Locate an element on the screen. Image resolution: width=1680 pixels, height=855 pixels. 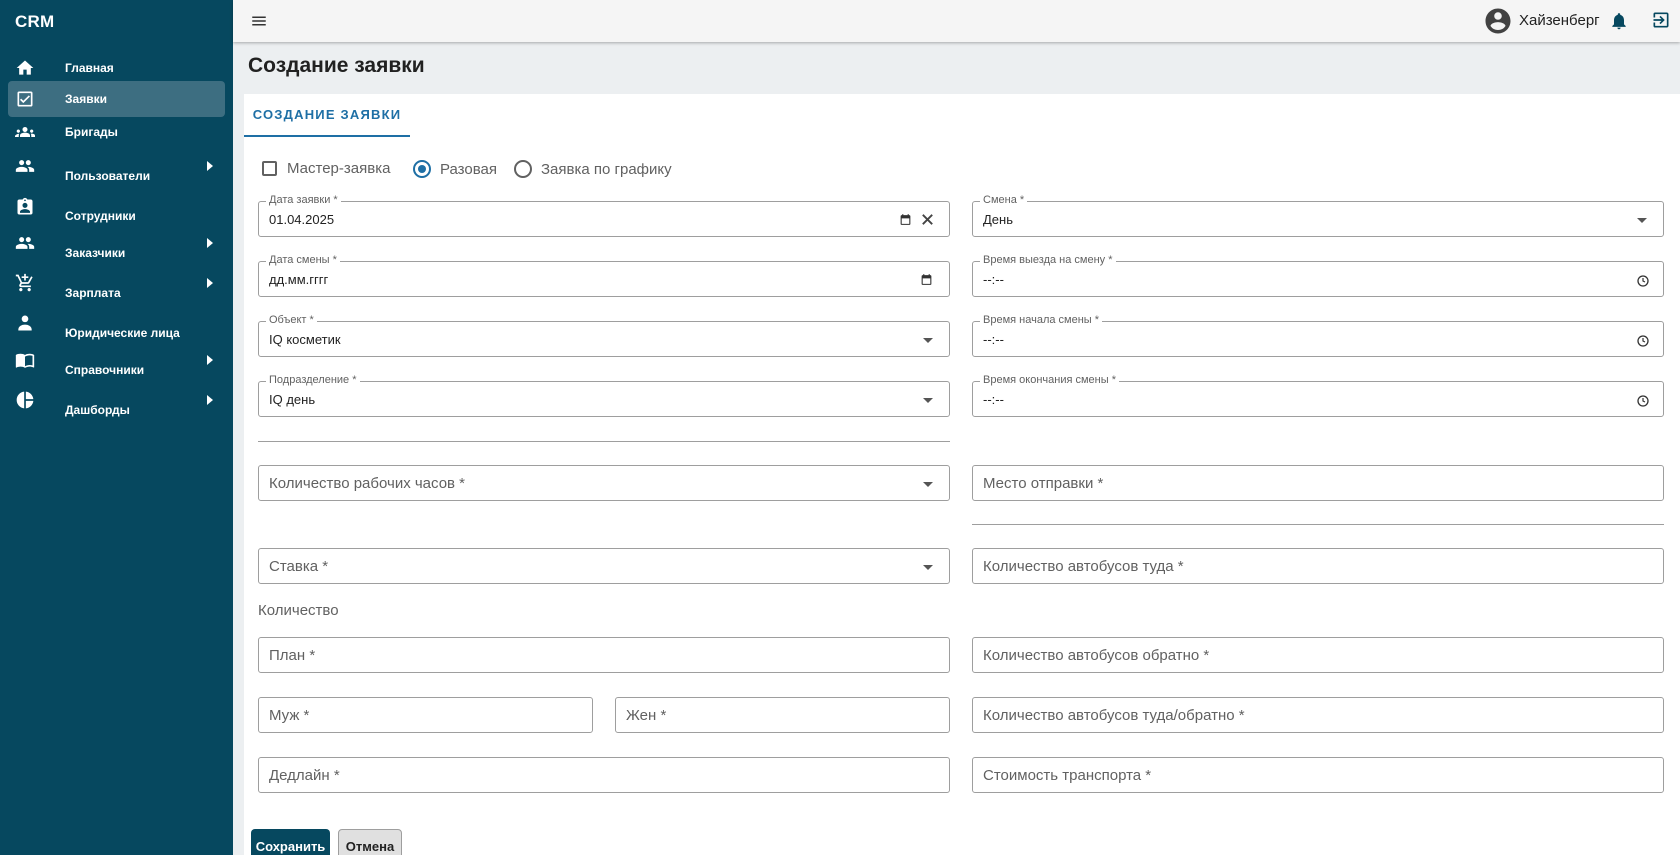
group-icon is located at coordinates (25, 132).